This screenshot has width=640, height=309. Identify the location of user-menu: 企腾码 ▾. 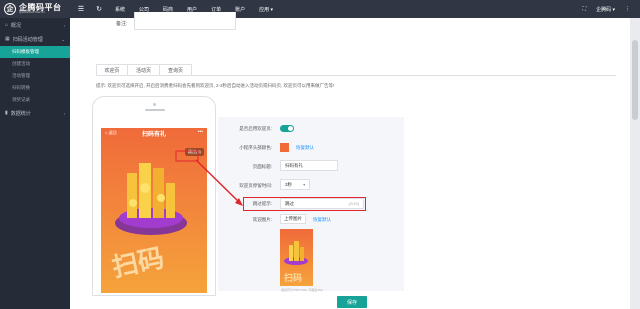
(605, 9).